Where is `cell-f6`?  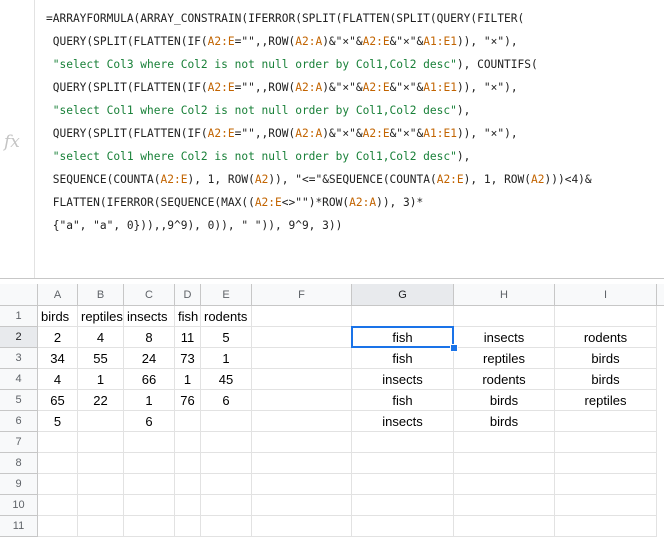 cell-f6 is located at coordinates (302, 421).